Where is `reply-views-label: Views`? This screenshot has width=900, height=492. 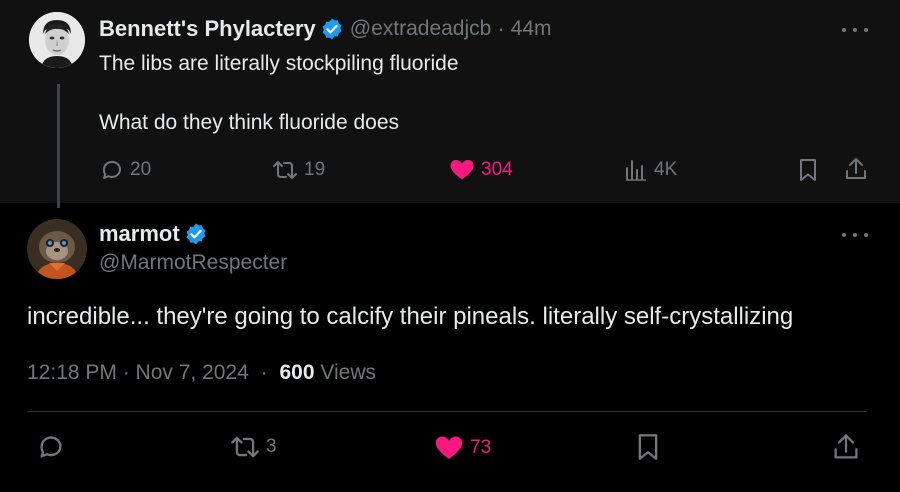 reply-views-label: Views is located at coordinates (348, 372).